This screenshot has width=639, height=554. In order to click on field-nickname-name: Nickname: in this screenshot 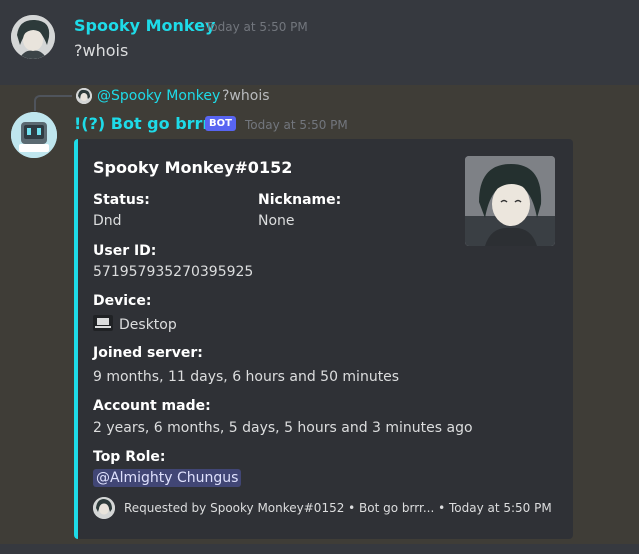, I will do `click(300, 200)`.